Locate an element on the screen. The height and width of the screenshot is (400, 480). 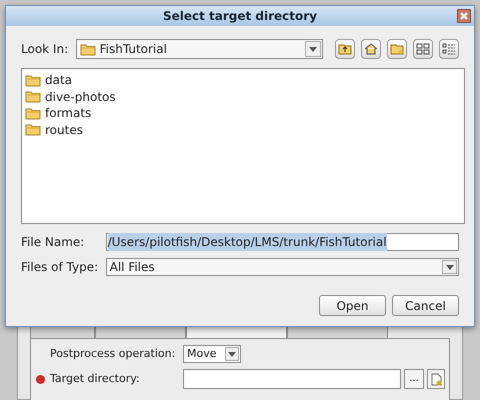
operation-dropdown: Move is located at coordinates (212, 354).